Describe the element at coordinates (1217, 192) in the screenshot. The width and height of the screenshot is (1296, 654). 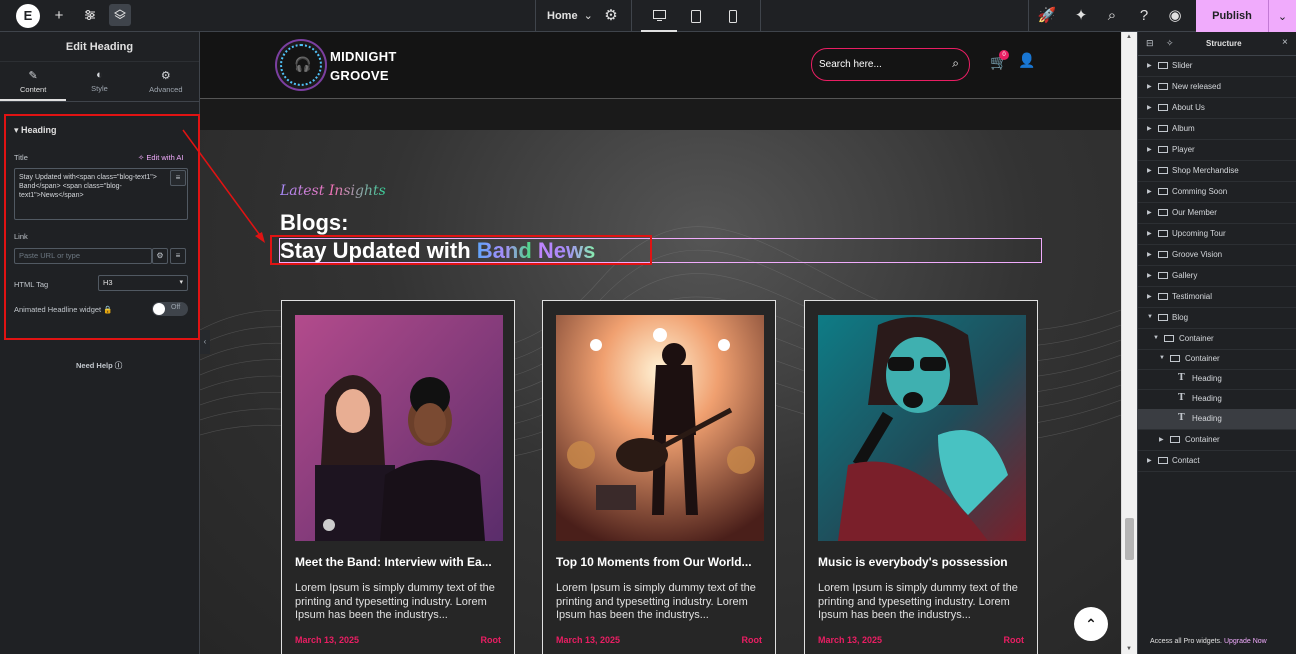
I see `structure-item-comming-soon: ▶ Comming Soon` at that location.